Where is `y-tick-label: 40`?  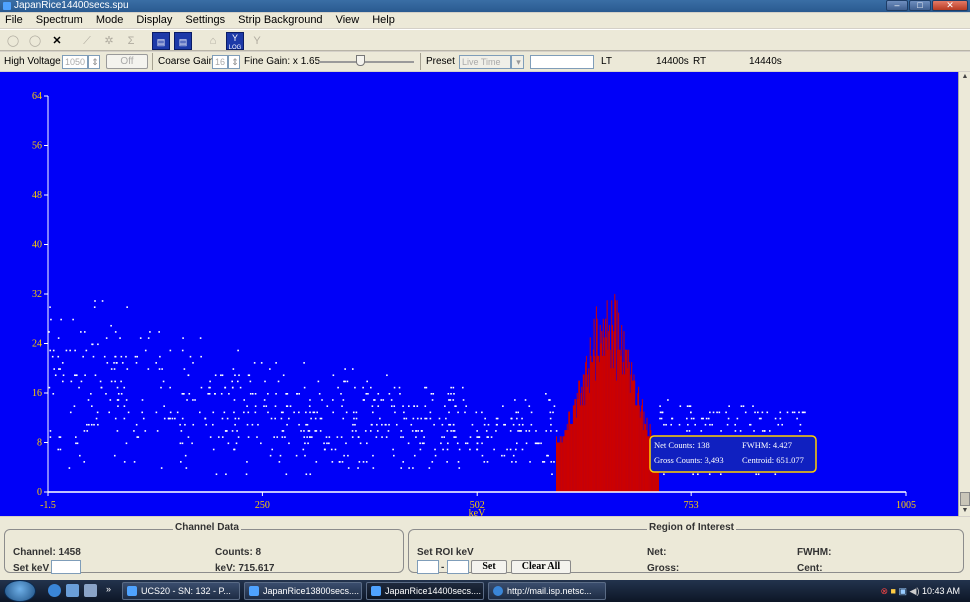 y-tick-label: 40 is located at coordinates (37, 245).